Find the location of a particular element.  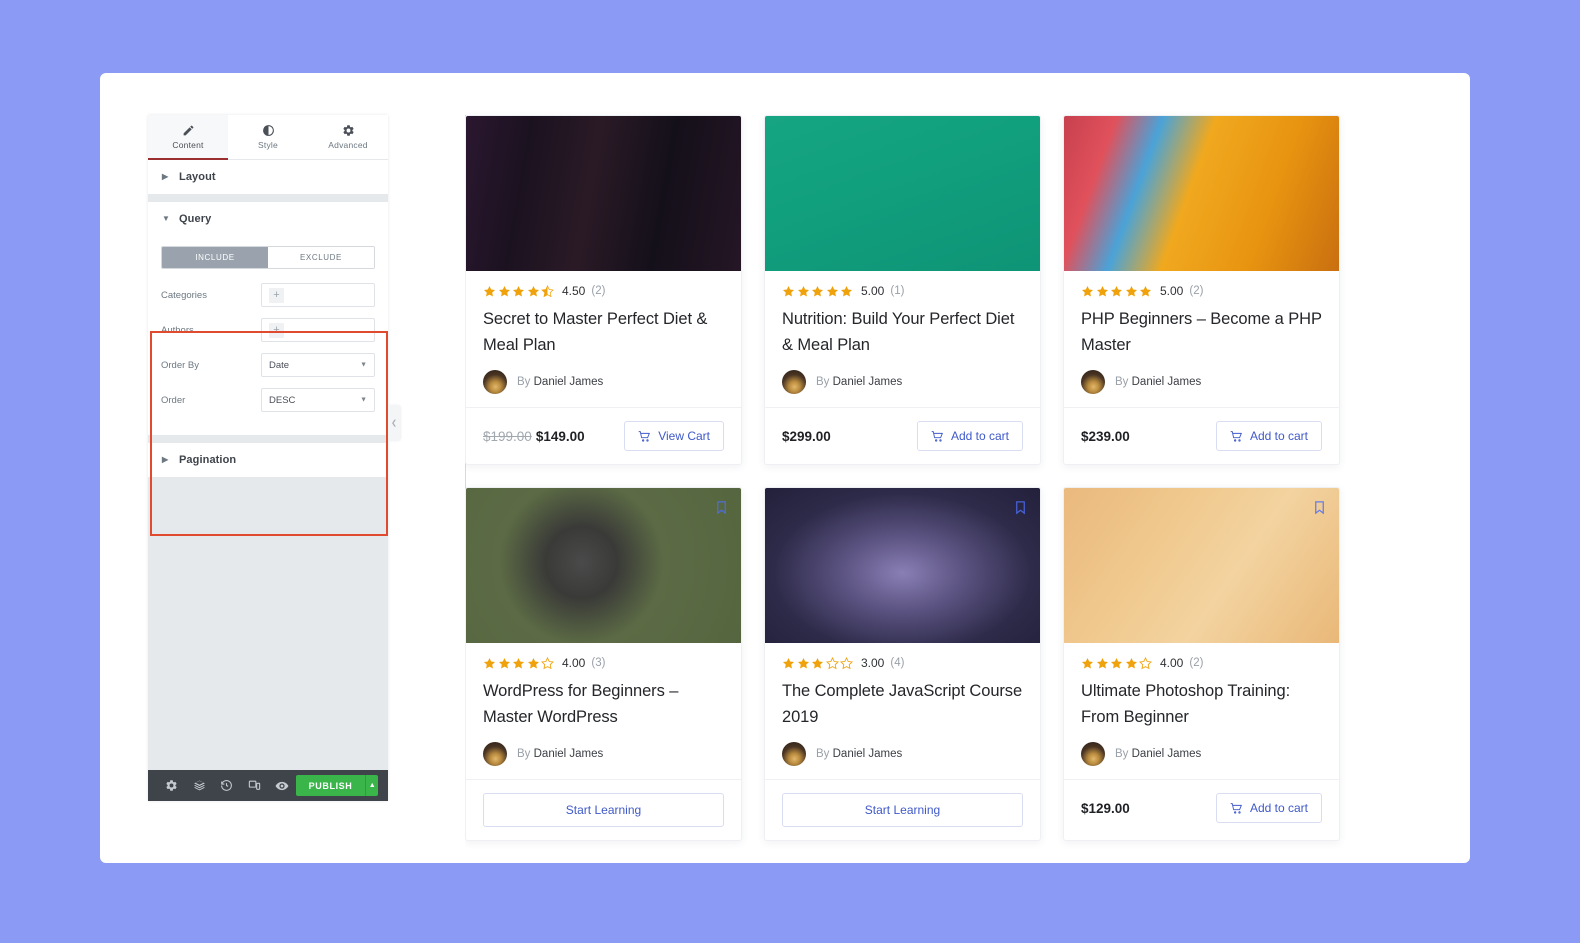

tab-style-label: Style is located at coordinates (268, 145).